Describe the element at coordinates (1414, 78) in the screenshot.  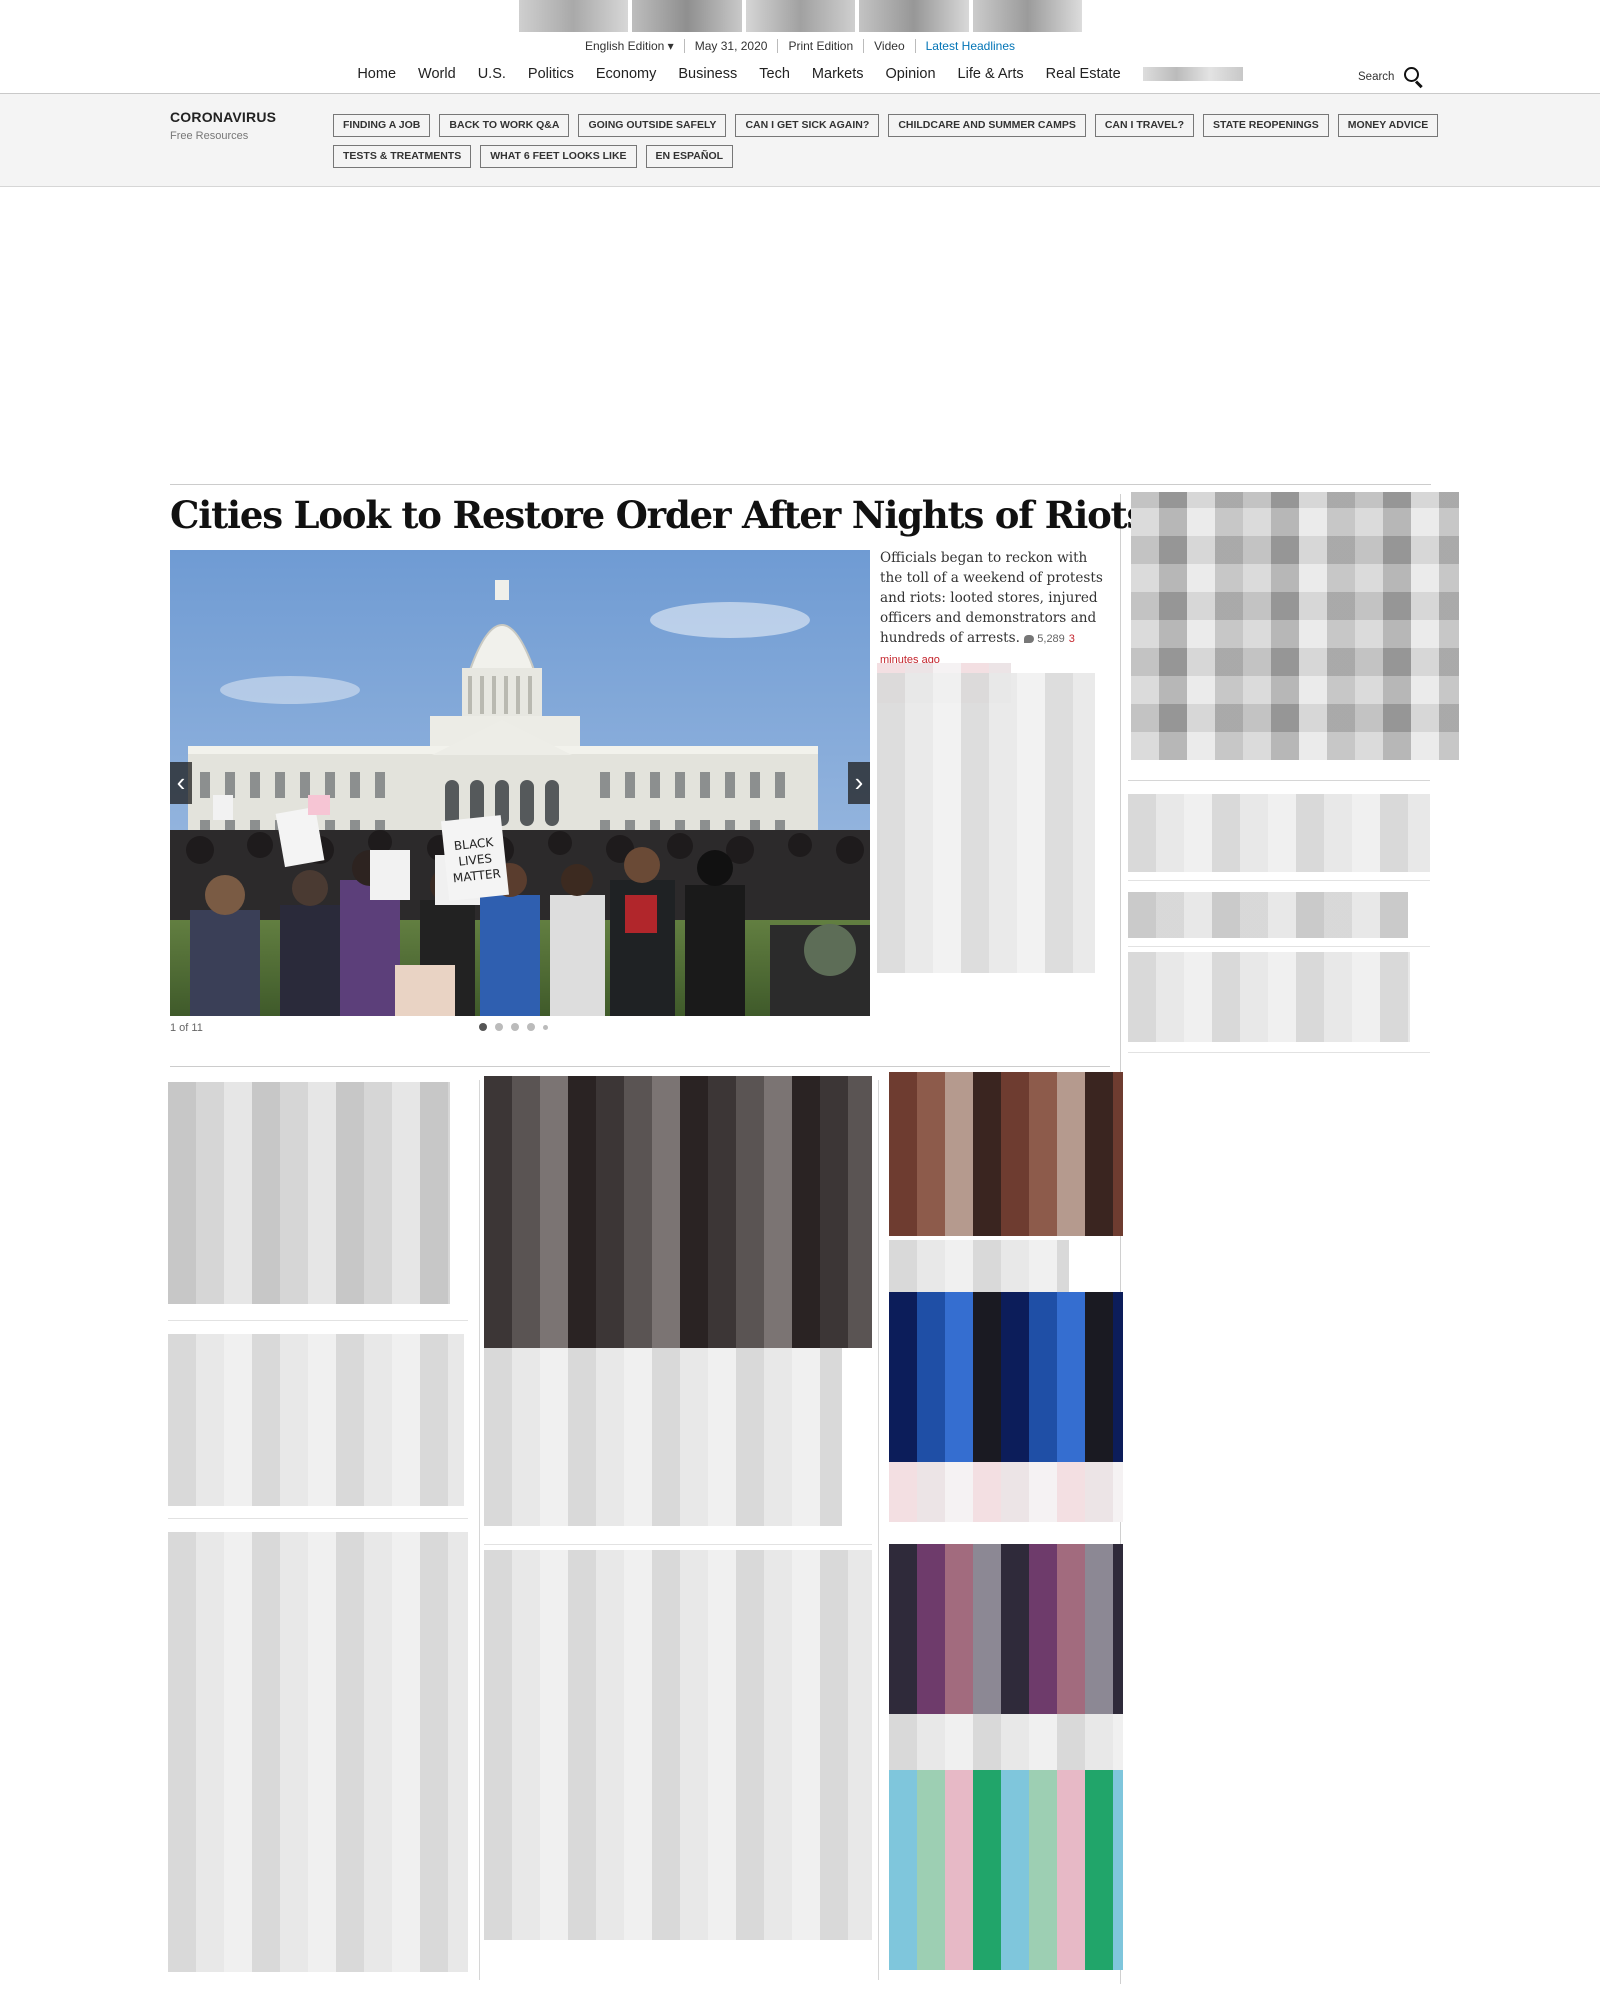
I see `search-icon` at that location.